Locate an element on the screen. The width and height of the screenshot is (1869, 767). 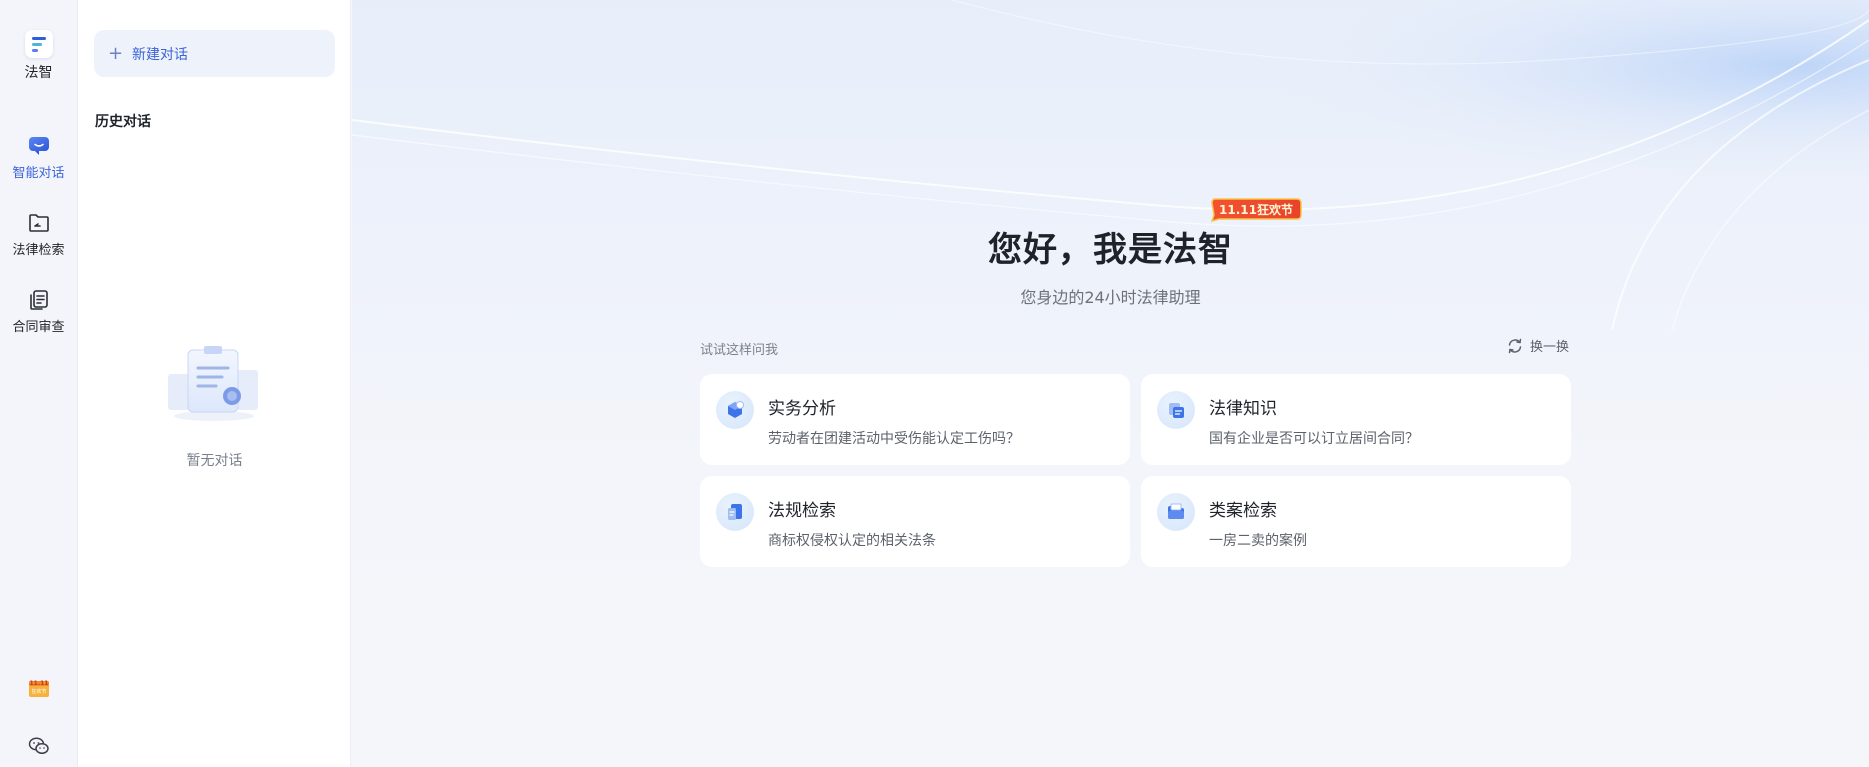
rail-item-legal-search: 法律检索 is located at coordinates (39, 234).